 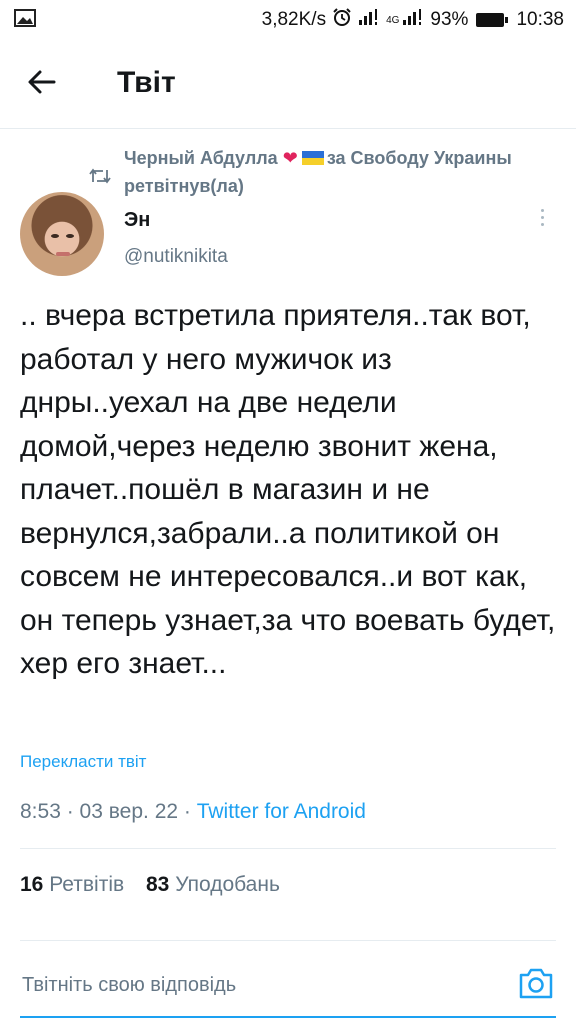 What do you see at coordinates (312, 158) in the screenshot?
I see `ukraine-flag-icon` at bounding box center [312, 158].